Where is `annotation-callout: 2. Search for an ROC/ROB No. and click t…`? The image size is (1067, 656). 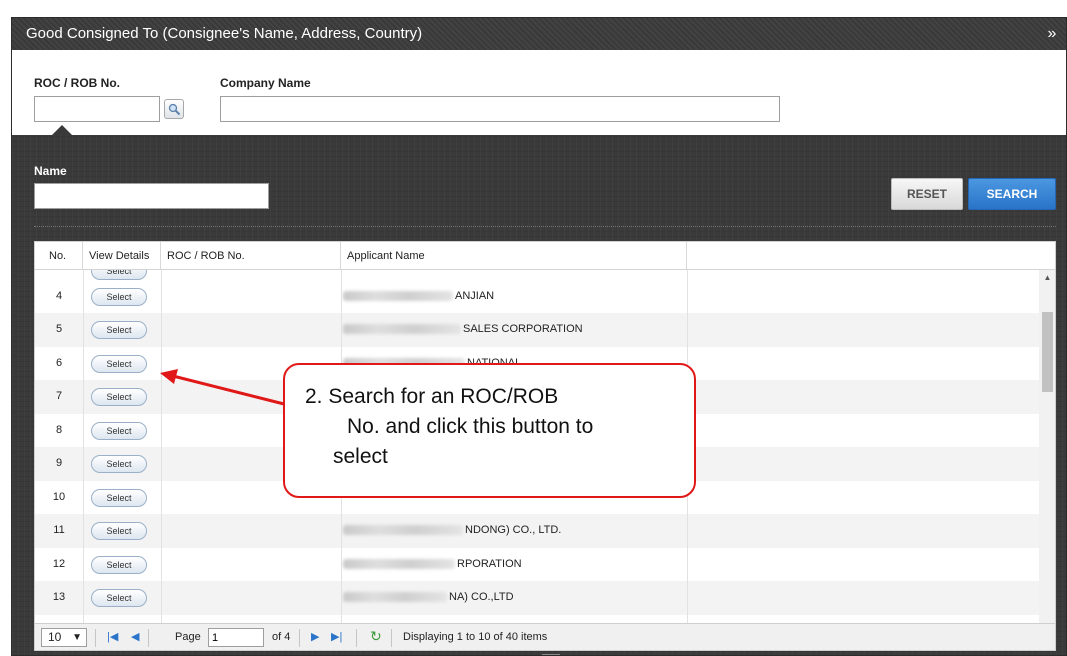
annotation-callout: 2. Search for an ROC/ROB No. and click t… is located at coordinates (489, 430).